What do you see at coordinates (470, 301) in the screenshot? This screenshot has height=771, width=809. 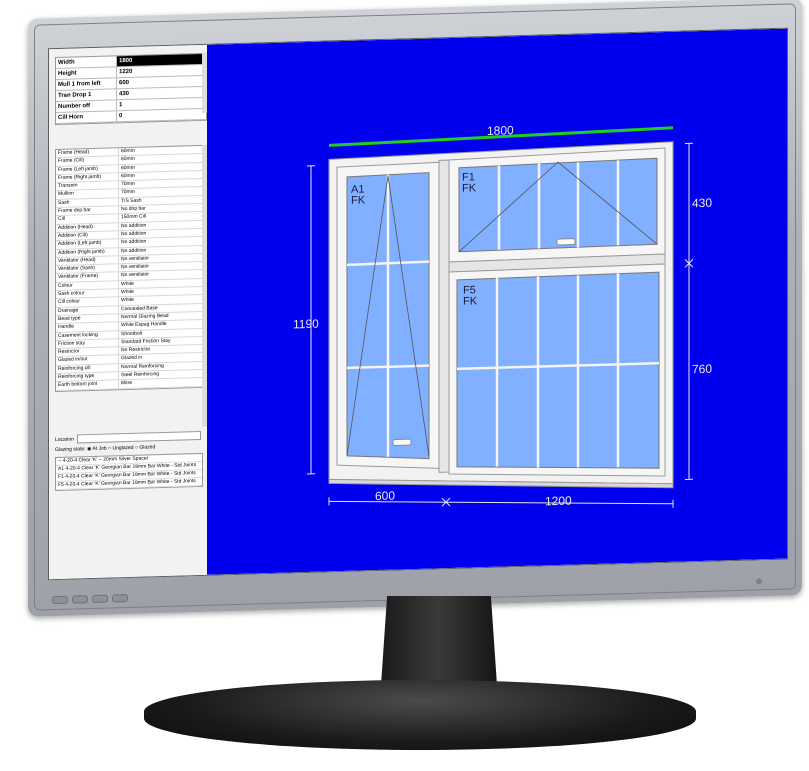 I see `pane-f5-type: FK` at bounding box center [470, 301].